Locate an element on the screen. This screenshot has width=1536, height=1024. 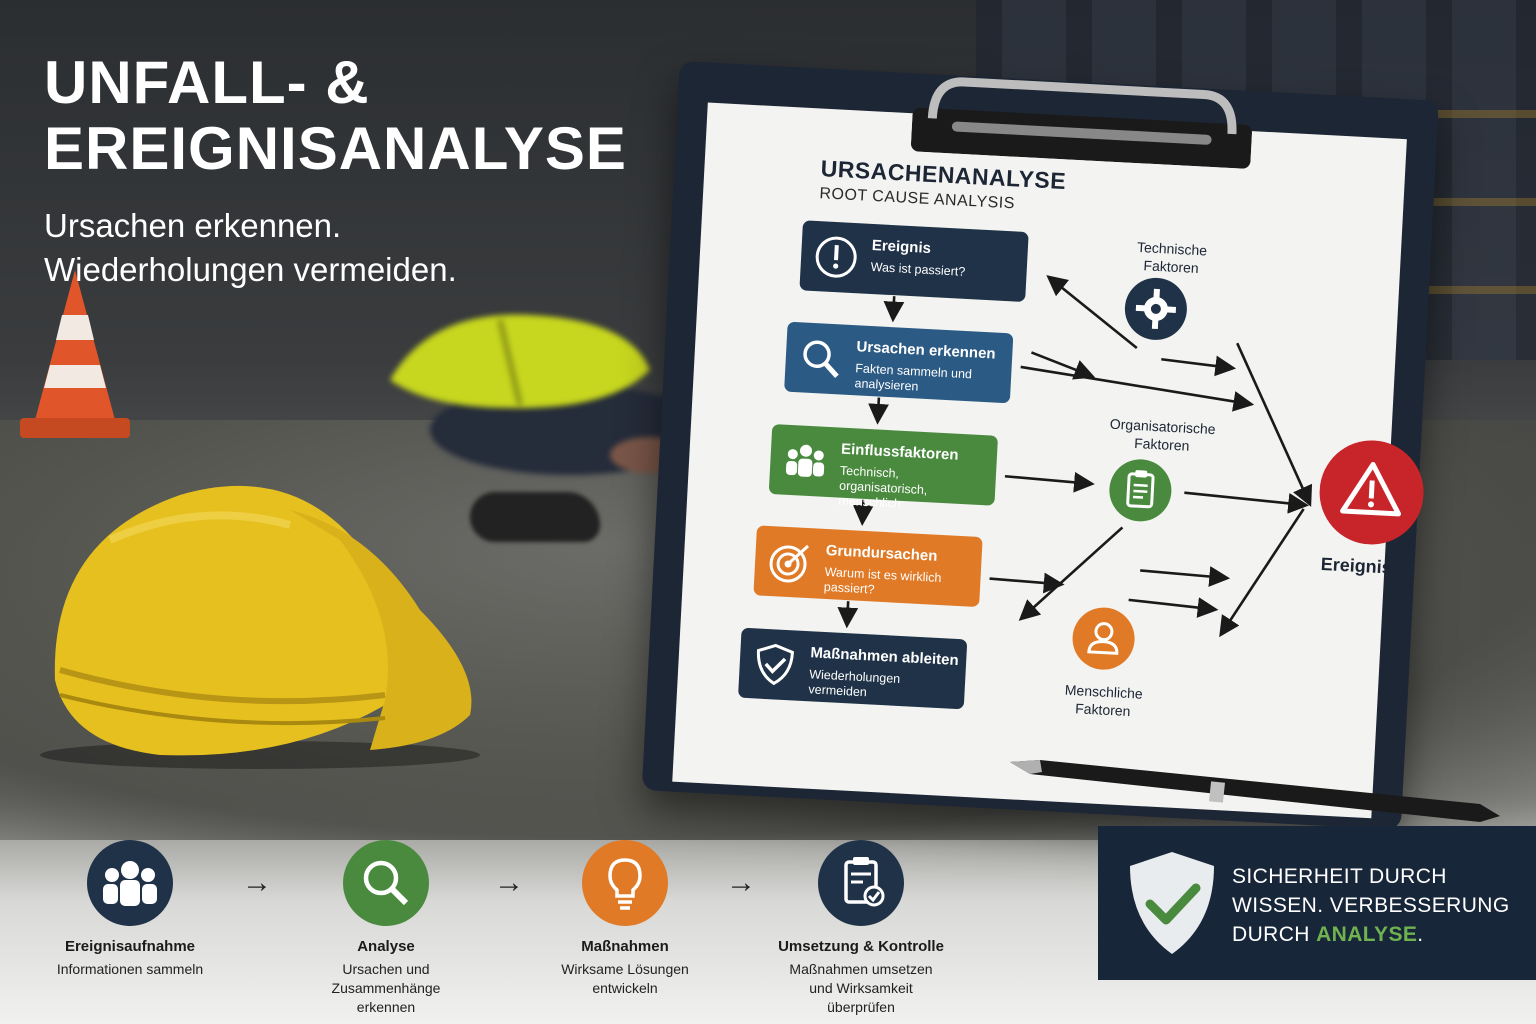
factor-technical: Technische Faktoren is located at coordinates (1172, 257).